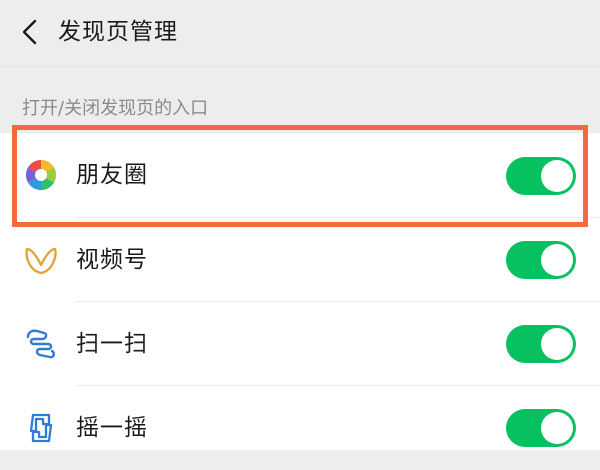 The image size is (600, 470). What do you see at coordinates (112, 260) in the screenshot?
I see `list-item-label: 视频号` at bounding box center [112, 260].